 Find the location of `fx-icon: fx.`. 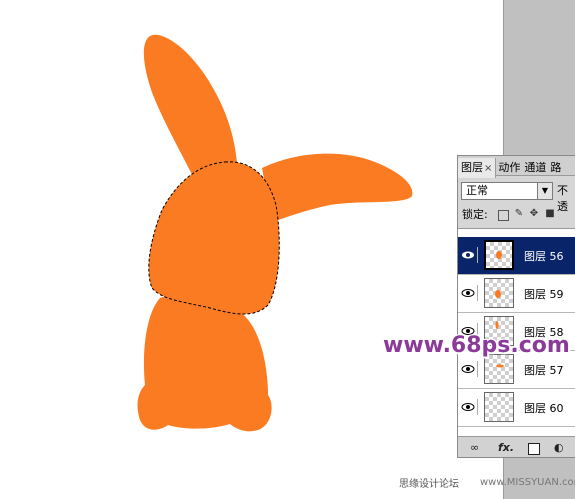

fx-icon: fx. is located at coordinates (506, 448).